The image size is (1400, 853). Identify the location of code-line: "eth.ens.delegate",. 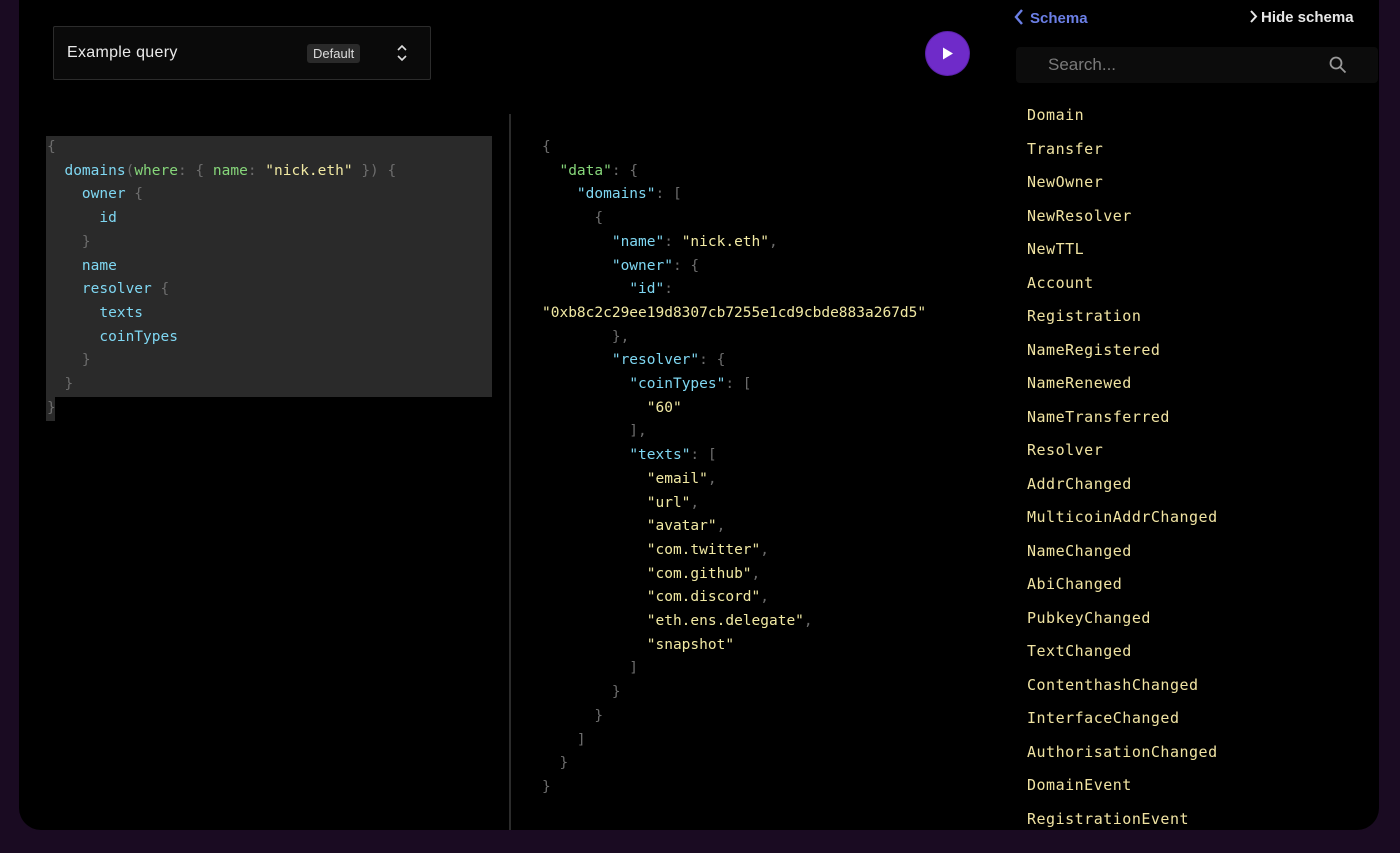
(729, 621).